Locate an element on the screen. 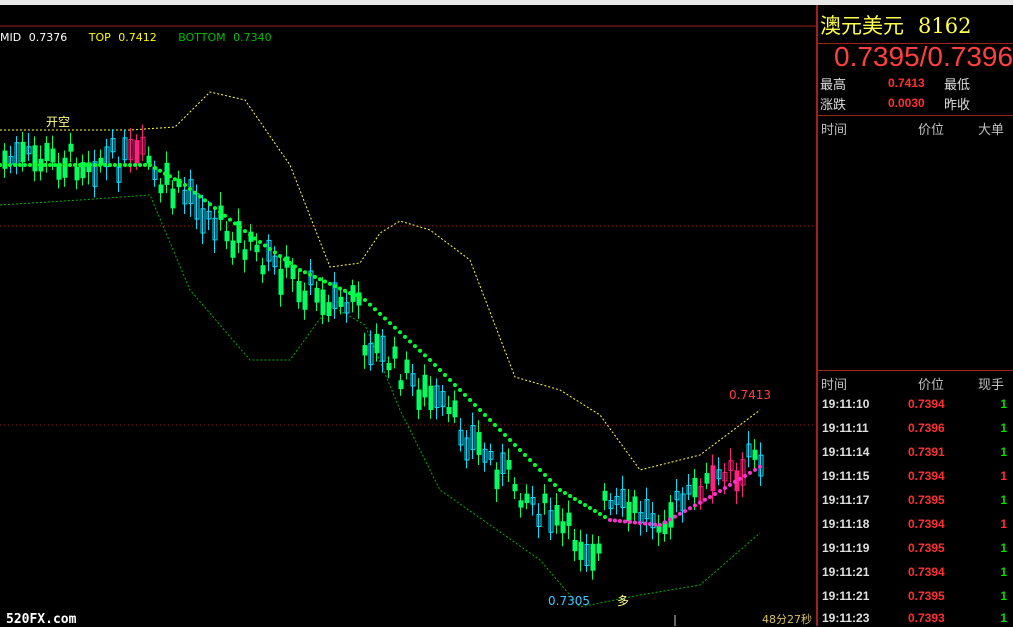 The width and height of the screenshot is (1013, 627). tick-time: 19:11:15 is located at coordinates (846, 476).